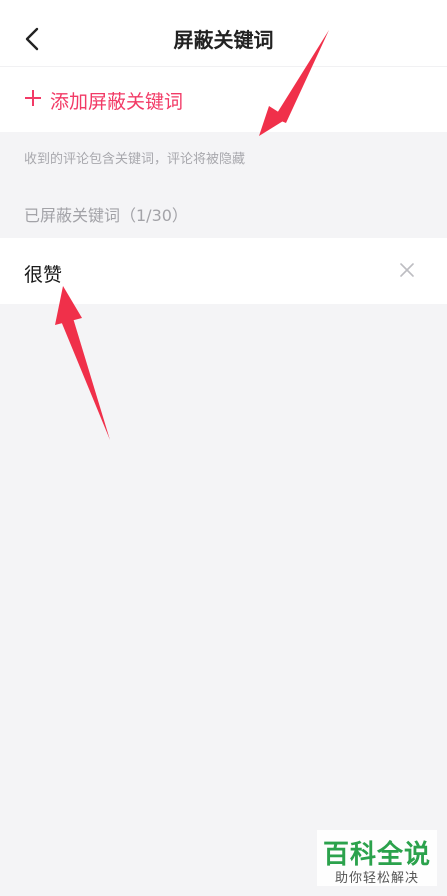  Describe the element at coordinates (223, 40) in the screenshot. I see `page-title: 屏蔽关键词` at that location.